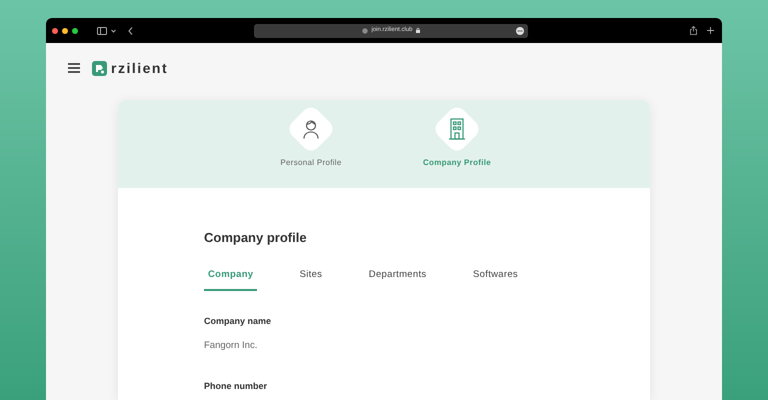  What do you see at coordinates (495, 279) in the screenshot?
I see `form-tab: Softwares` at bounding box center [495, 279].